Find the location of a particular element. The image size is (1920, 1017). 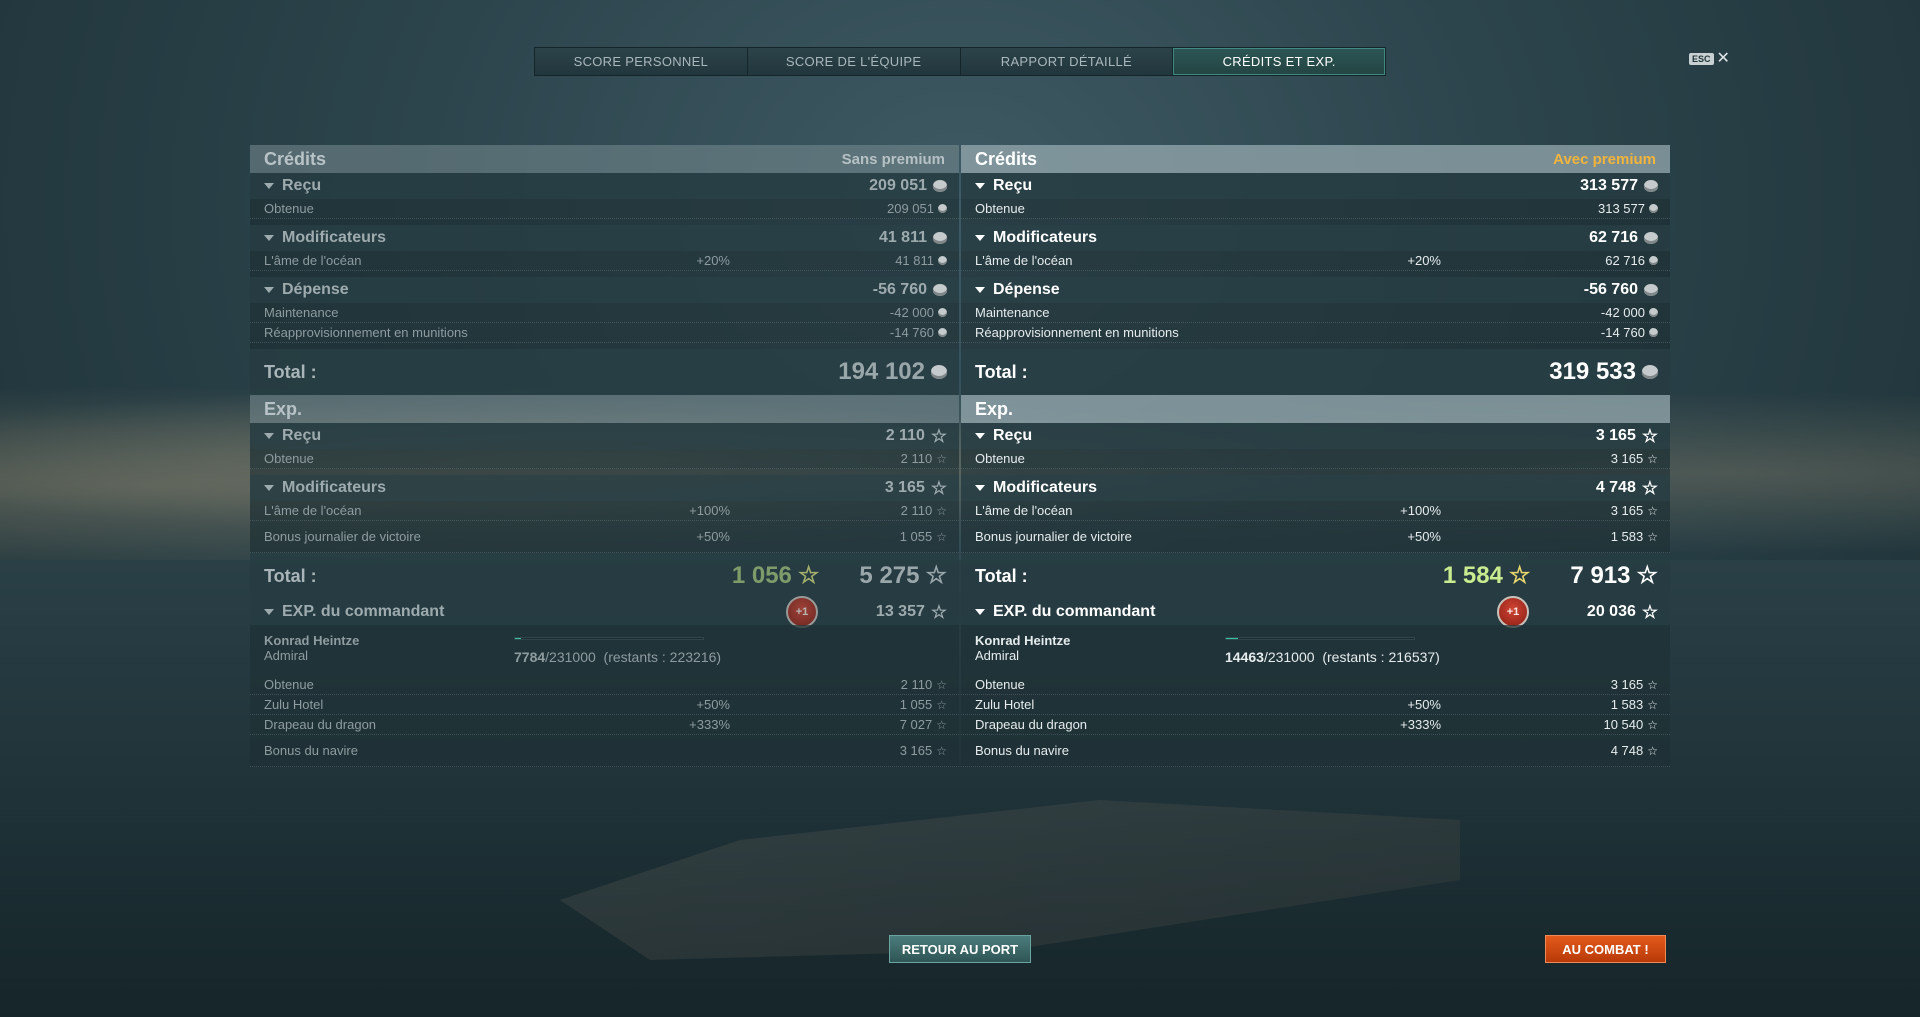

tab-rapport-detaille: RAPPORT DÉTAILLÉ is located at coordinates (1067, 61).